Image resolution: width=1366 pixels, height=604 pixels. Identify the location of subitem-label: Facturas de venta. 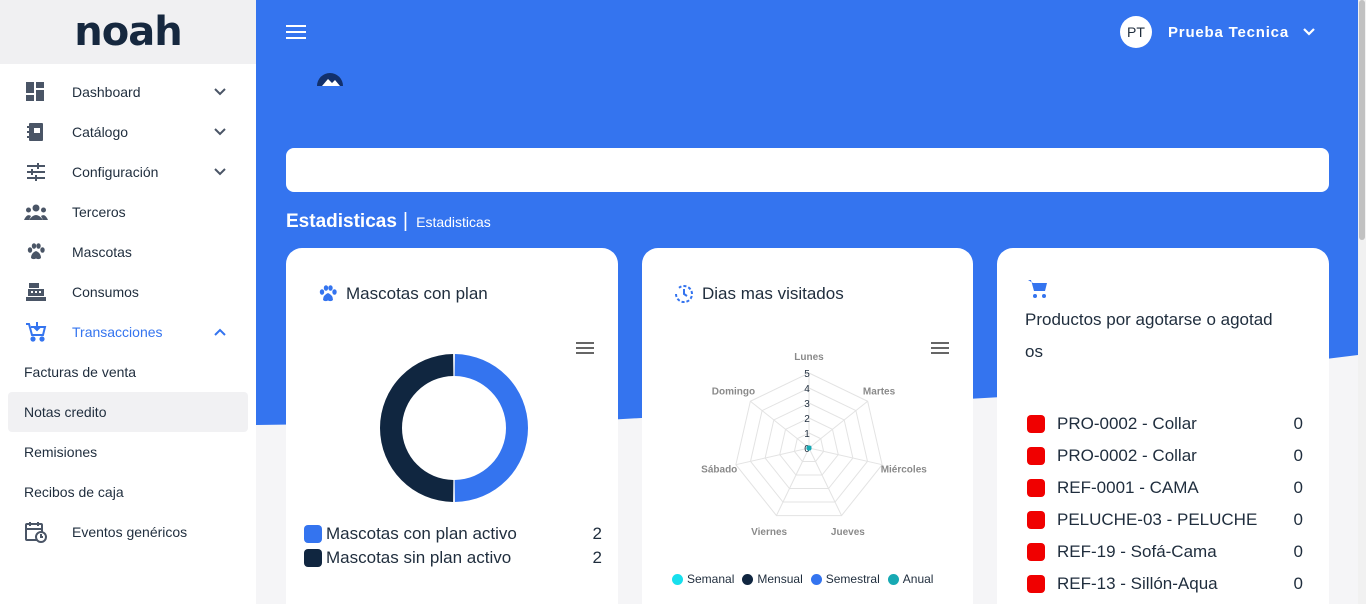
(80, 372).